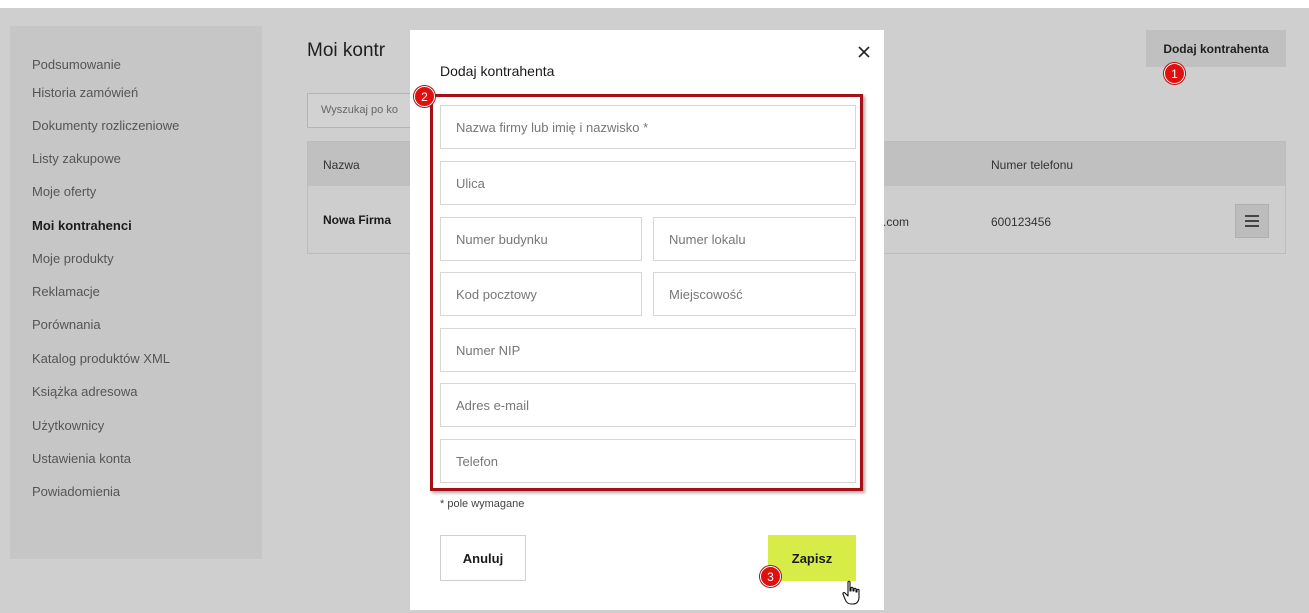  What do you see at coordinates (76, 491) in the screenshot?
I see `sidebar-item-powiadomienia: Powiadomienia` at bounding box center [76, 491].